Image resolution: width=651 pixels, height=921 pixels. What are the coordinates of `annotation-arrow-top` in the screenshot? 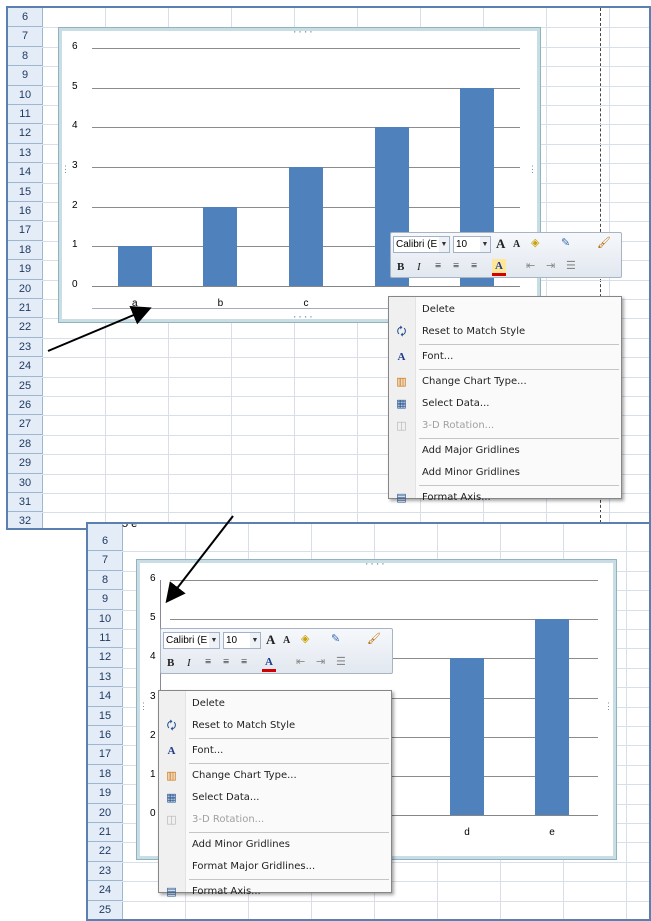 It's located at (140, 454).